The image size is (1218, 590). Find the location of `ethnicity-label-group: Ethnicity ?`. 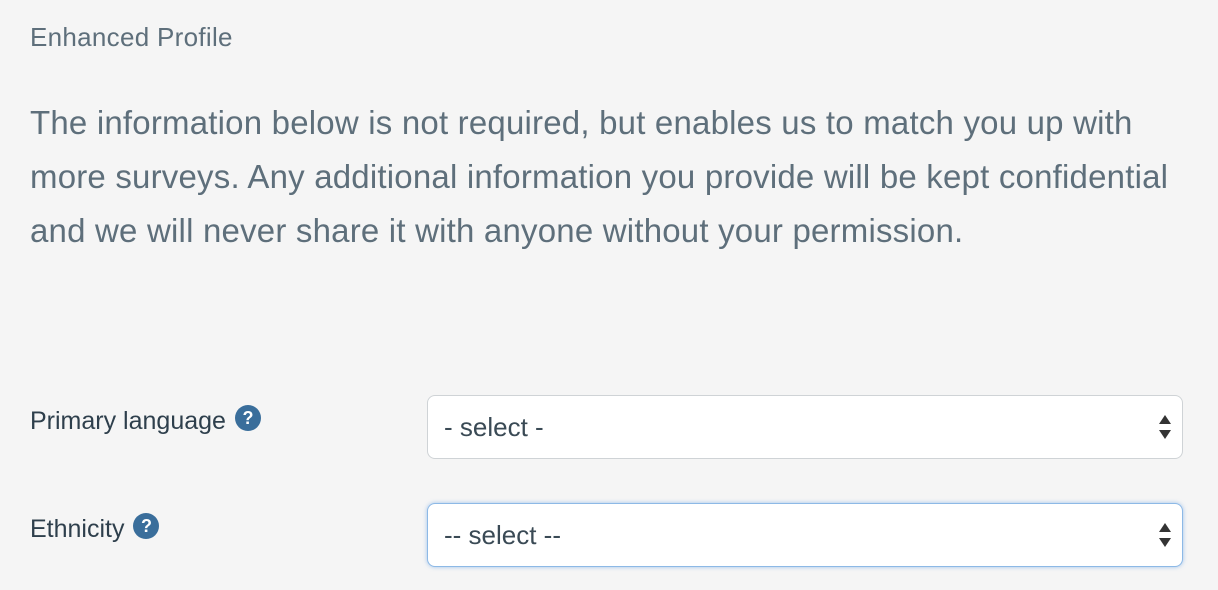

ethnicity-label-group: Ethnicity ? is located at coordinates (95, 529).